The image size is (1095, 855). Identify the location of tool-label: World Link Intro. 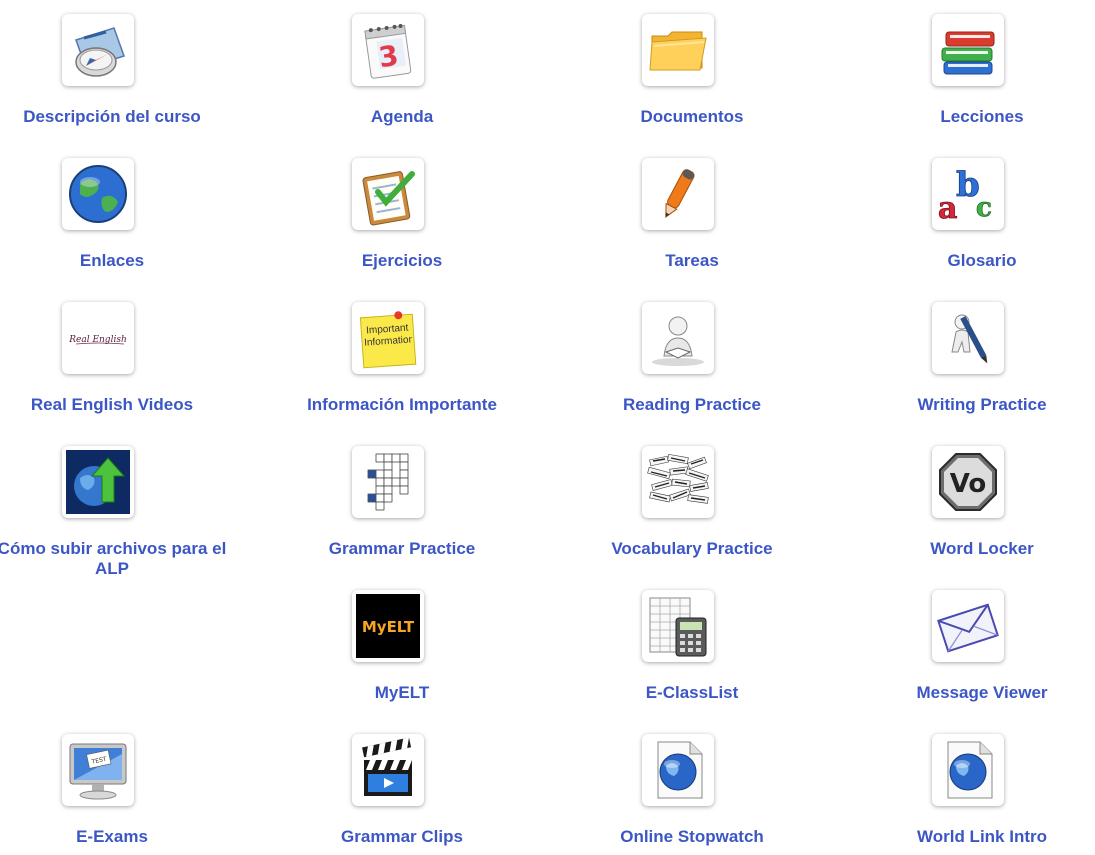
(978, 837).